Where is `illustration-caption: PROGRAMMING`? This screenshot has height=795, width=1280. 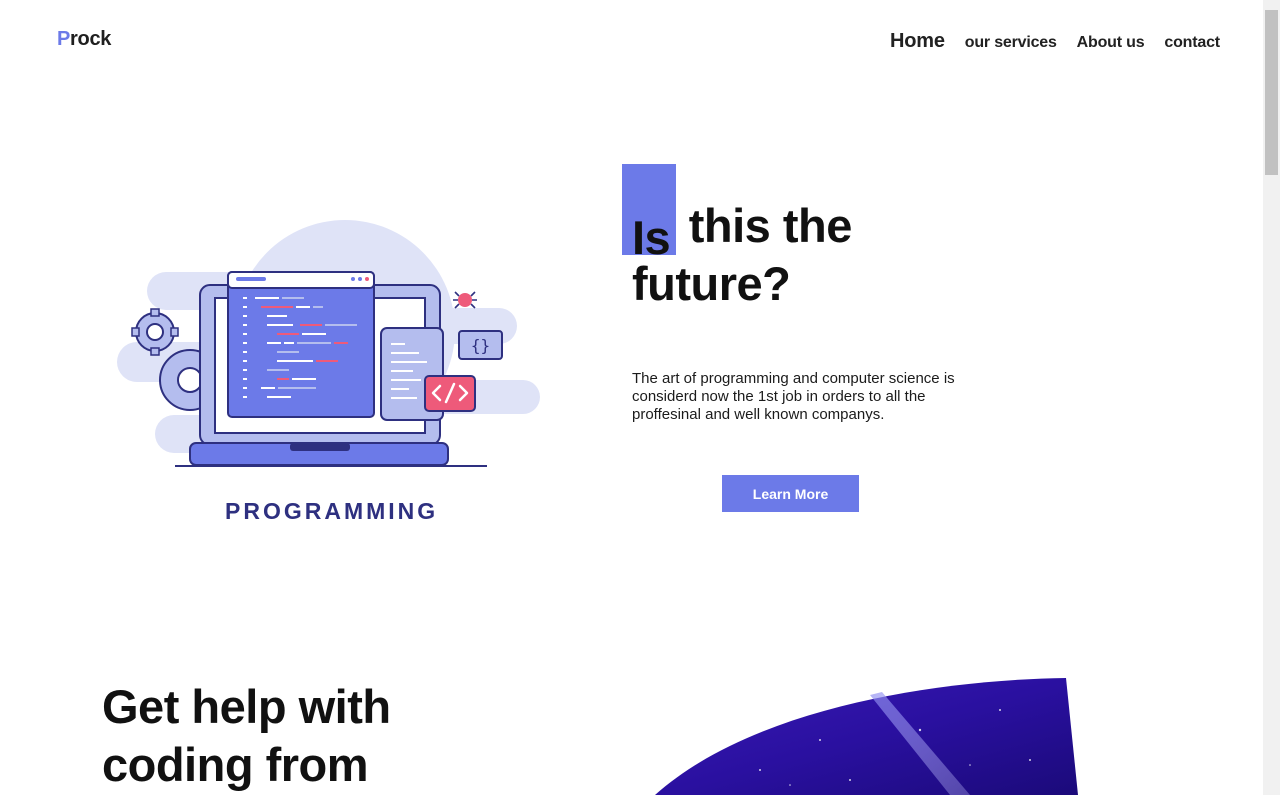
illustration-caption: PROGRAMMING is located at coordinates (332, 511).